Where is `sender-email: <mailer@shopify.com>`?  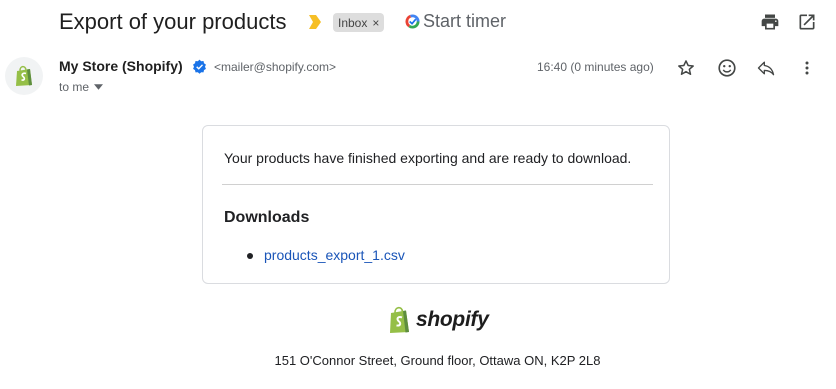 sender-email: <mailer@shopify.com> is located at coordinates (275, 67).